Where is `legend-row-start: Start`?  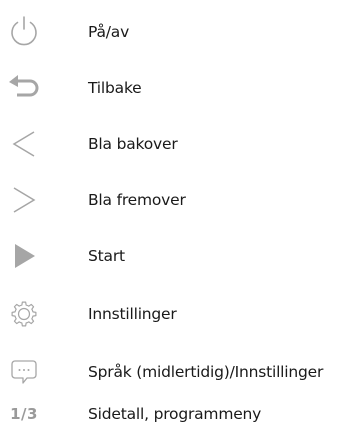
legend-row-start: Start is located at coordinates (181, 256).